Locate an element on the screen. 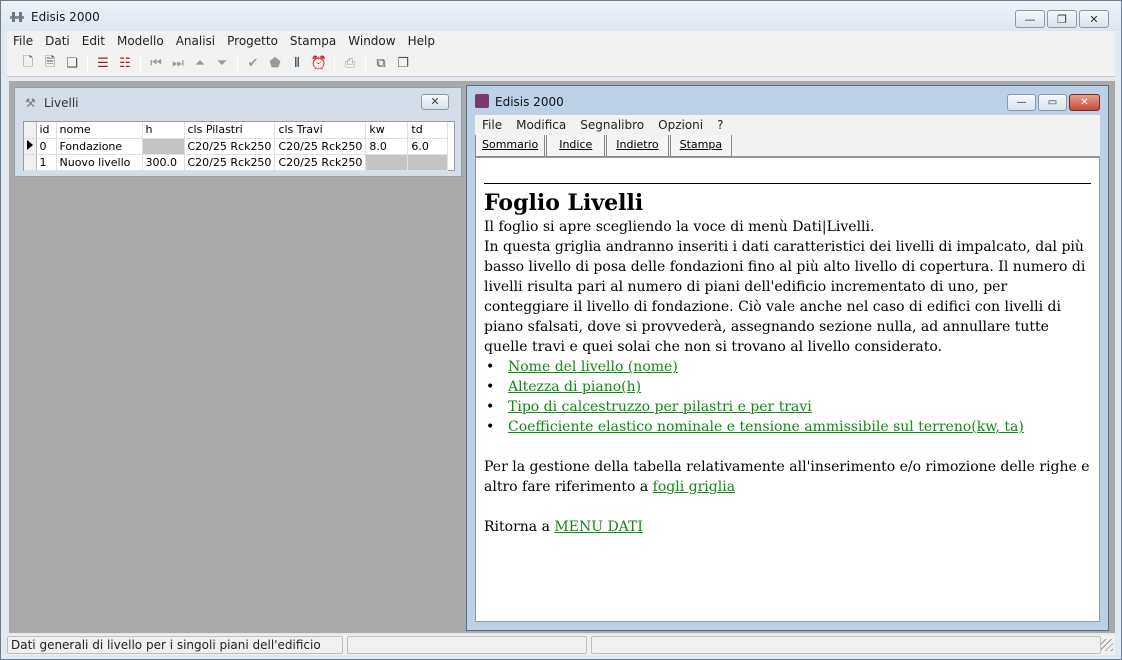 This screenshot has height=660, width=1122. link-menu-dati: MENU DATI is located at coordinates (598, 527).